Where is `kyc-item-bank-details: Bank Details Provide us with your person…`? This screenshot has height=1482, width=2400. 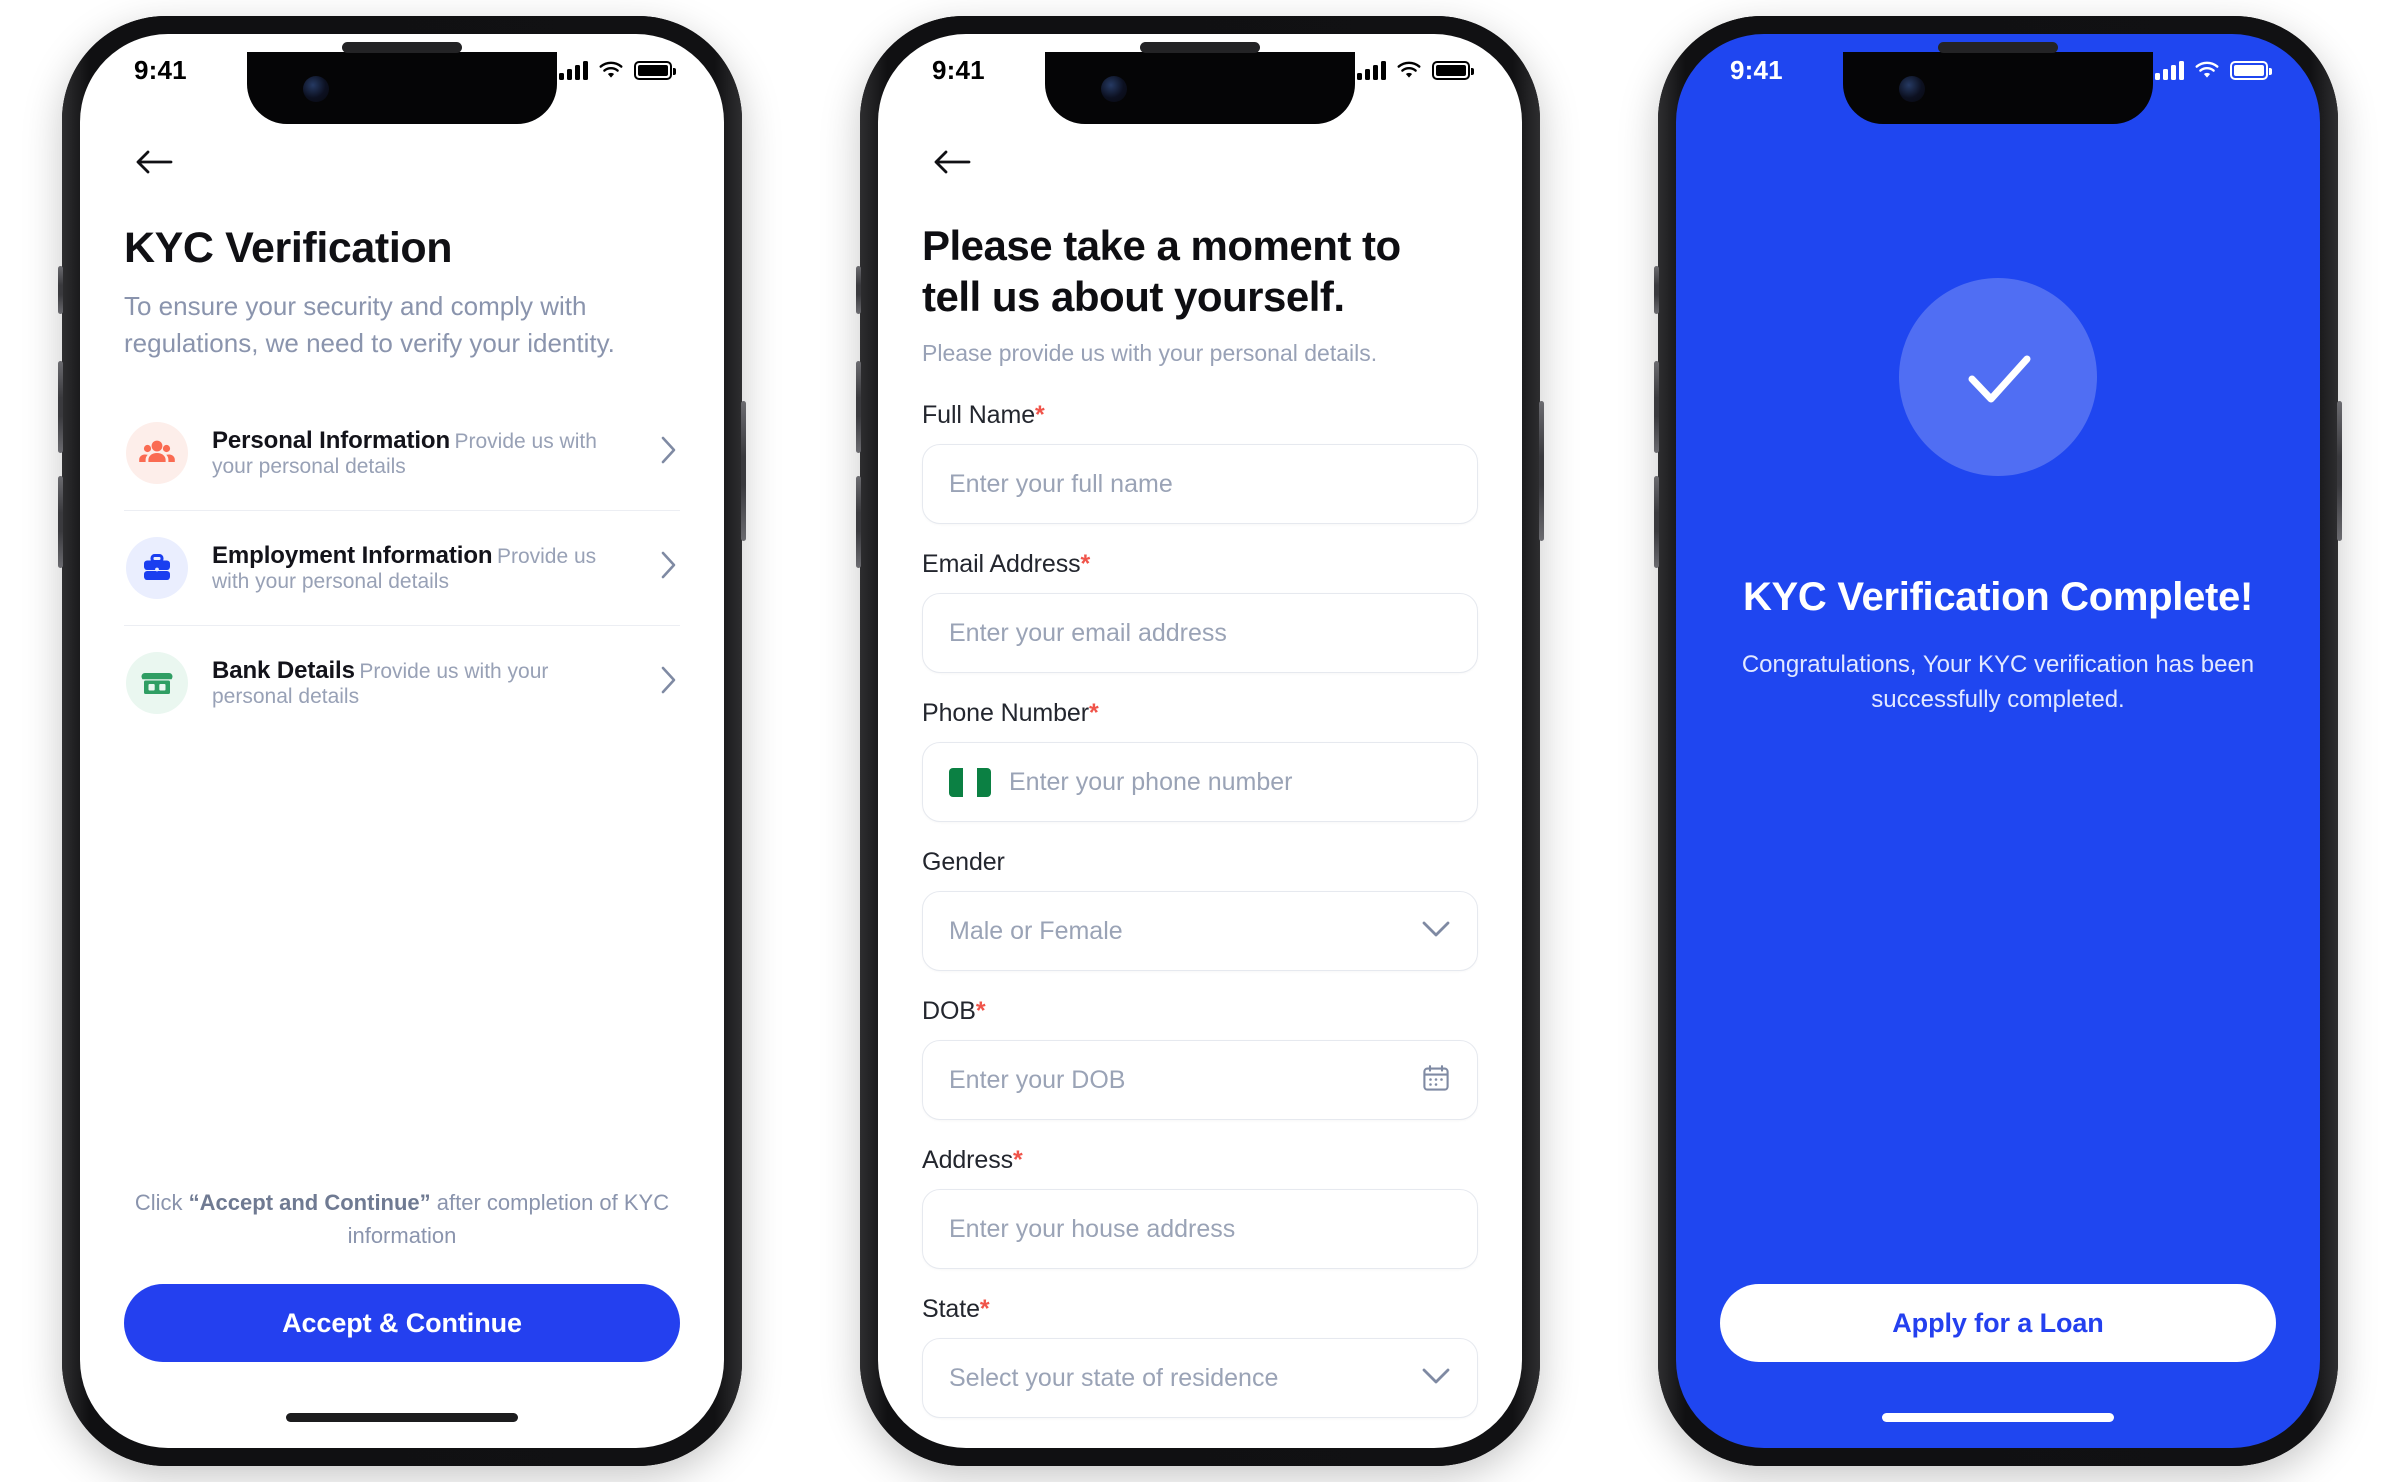
kyc-item-bank-details: Bank Details Provide us with your person… is located at coordinates (402, 682).